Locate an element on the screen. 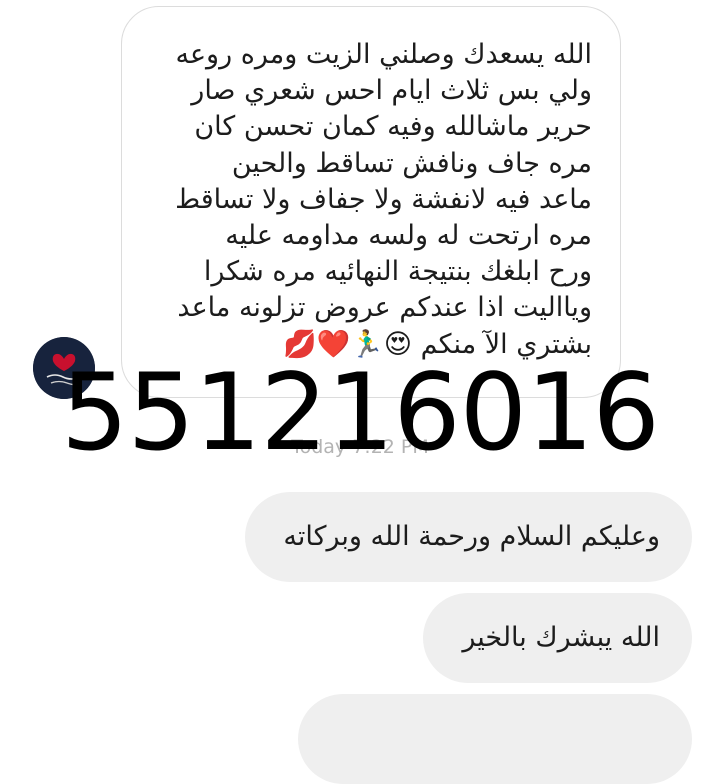 The width and height of the screenshot is (720, 784). outgoing-message-bubble: وعليكم السلام ورحمة الله وبركاته is located at coordinates (468, 537).